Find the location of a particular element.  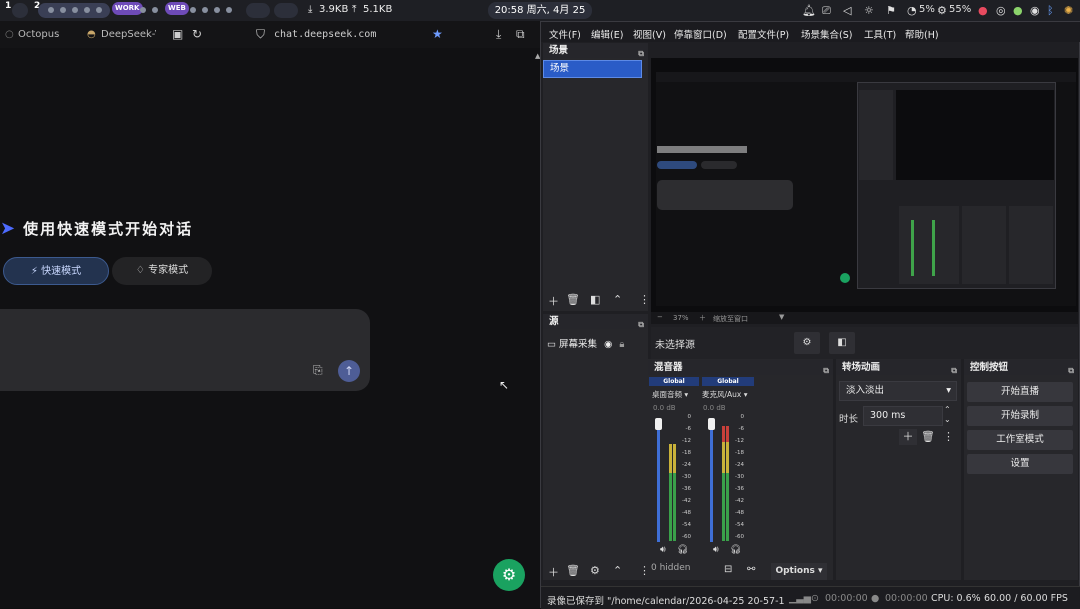

channel-1-monitor-icon: 🎧︎ is located at coordinates (682, 550).